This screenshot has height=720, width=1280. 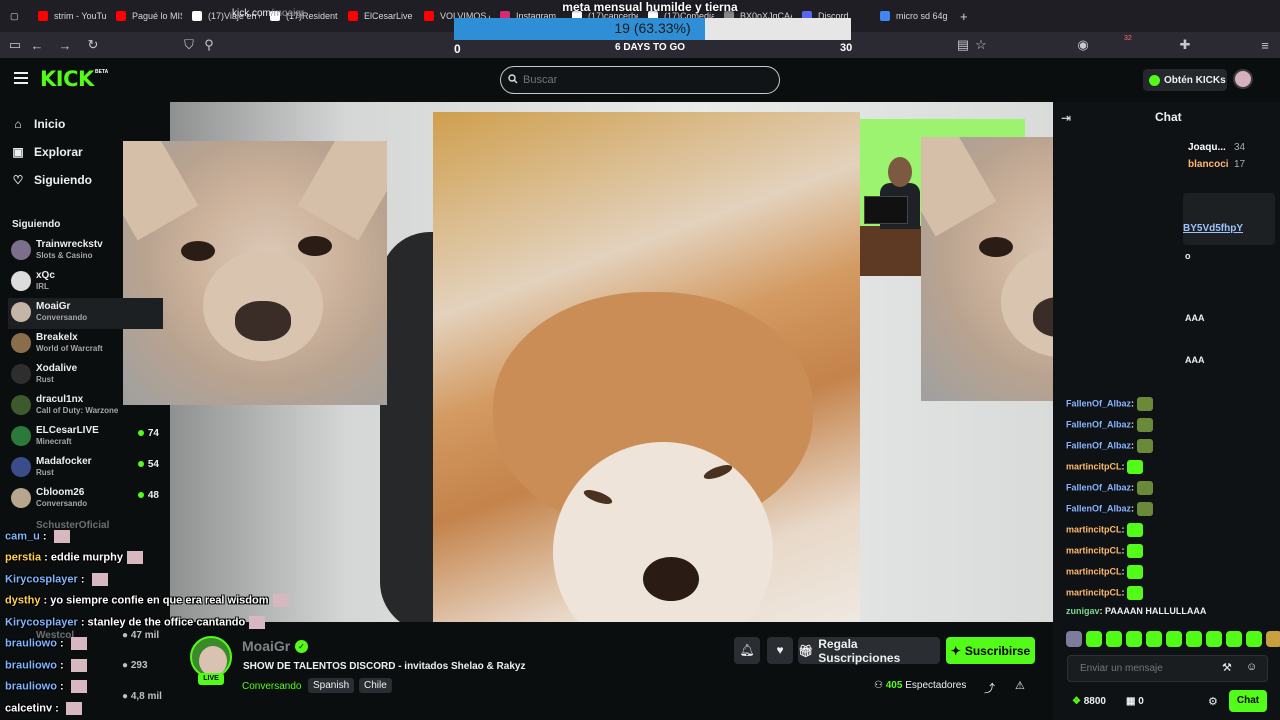 I want to click on chat-emote-picker-icon: ☺, so click(x=1251, y=667).